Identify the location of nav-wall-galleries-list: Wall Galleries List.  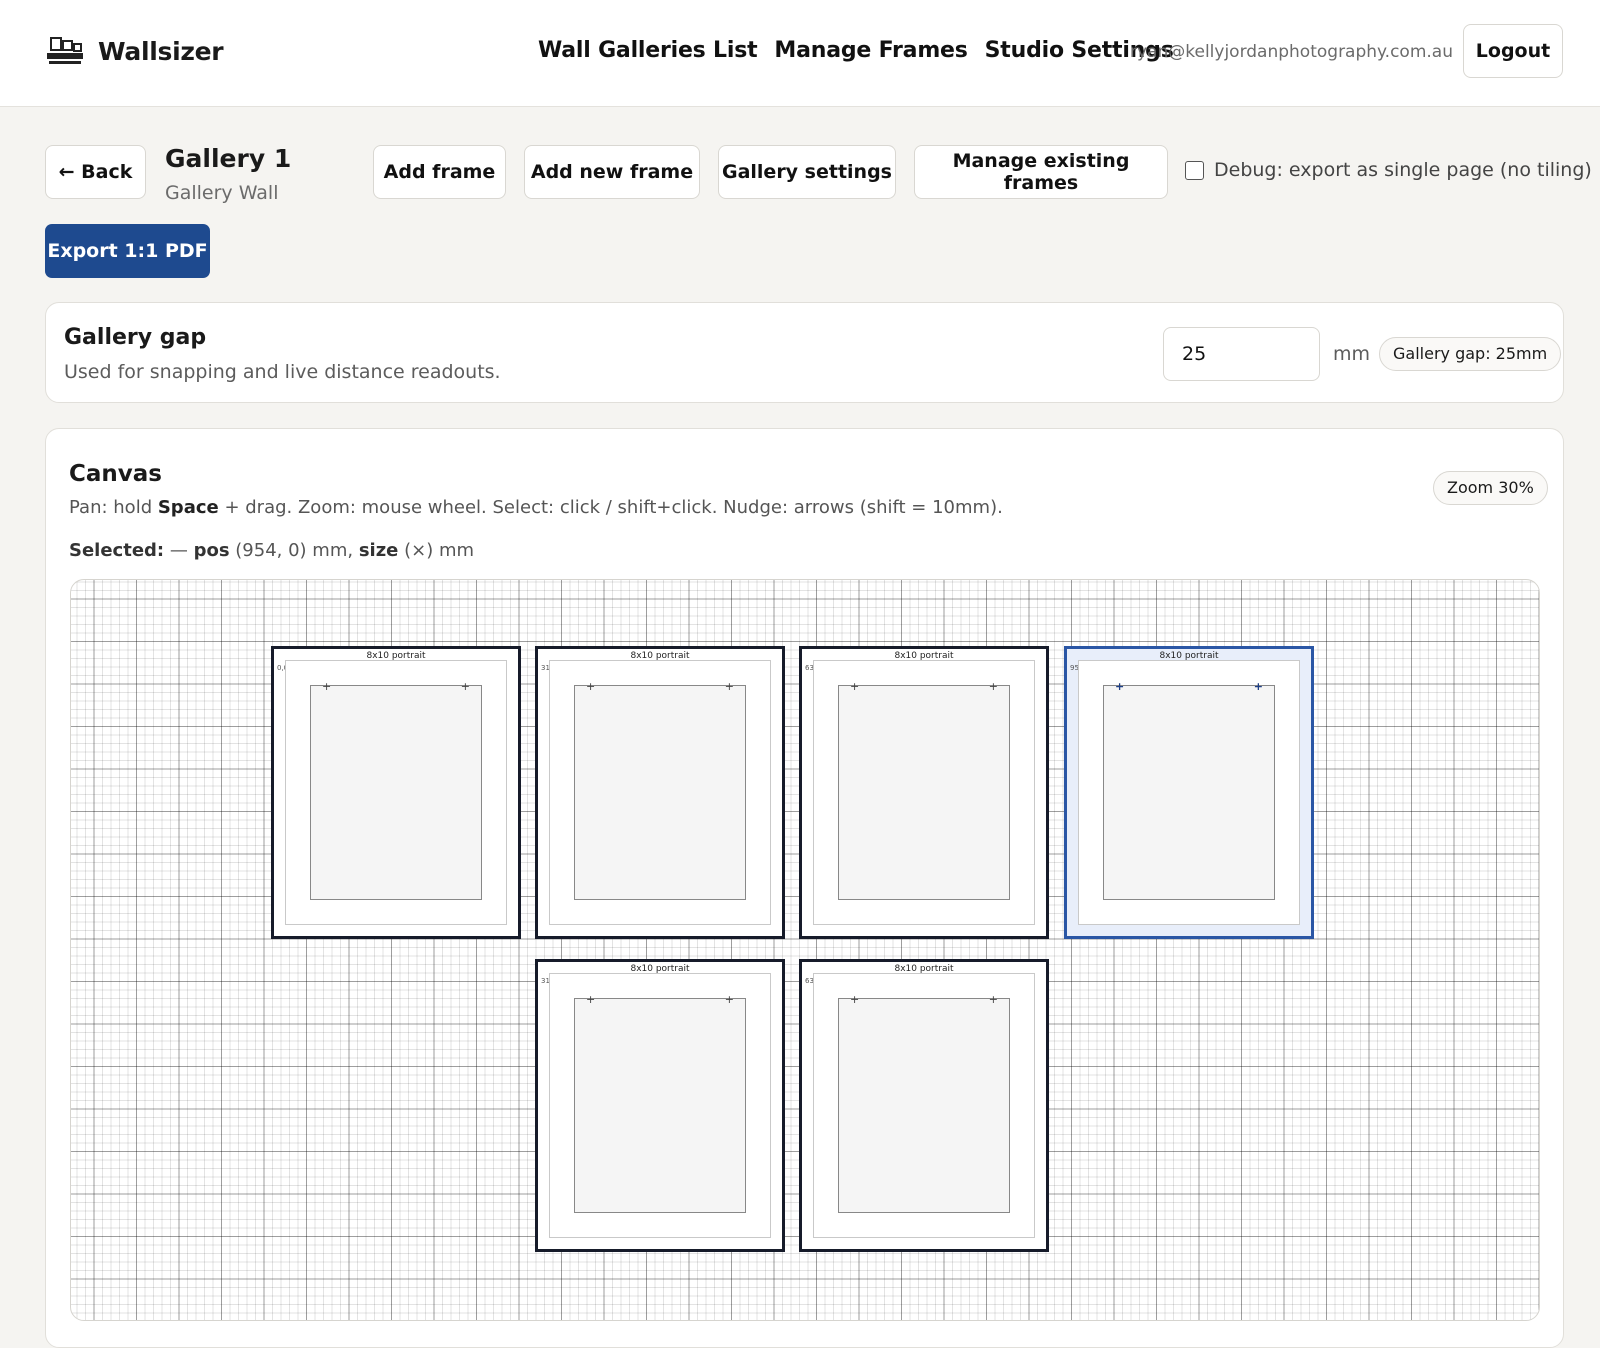
(648, 50).